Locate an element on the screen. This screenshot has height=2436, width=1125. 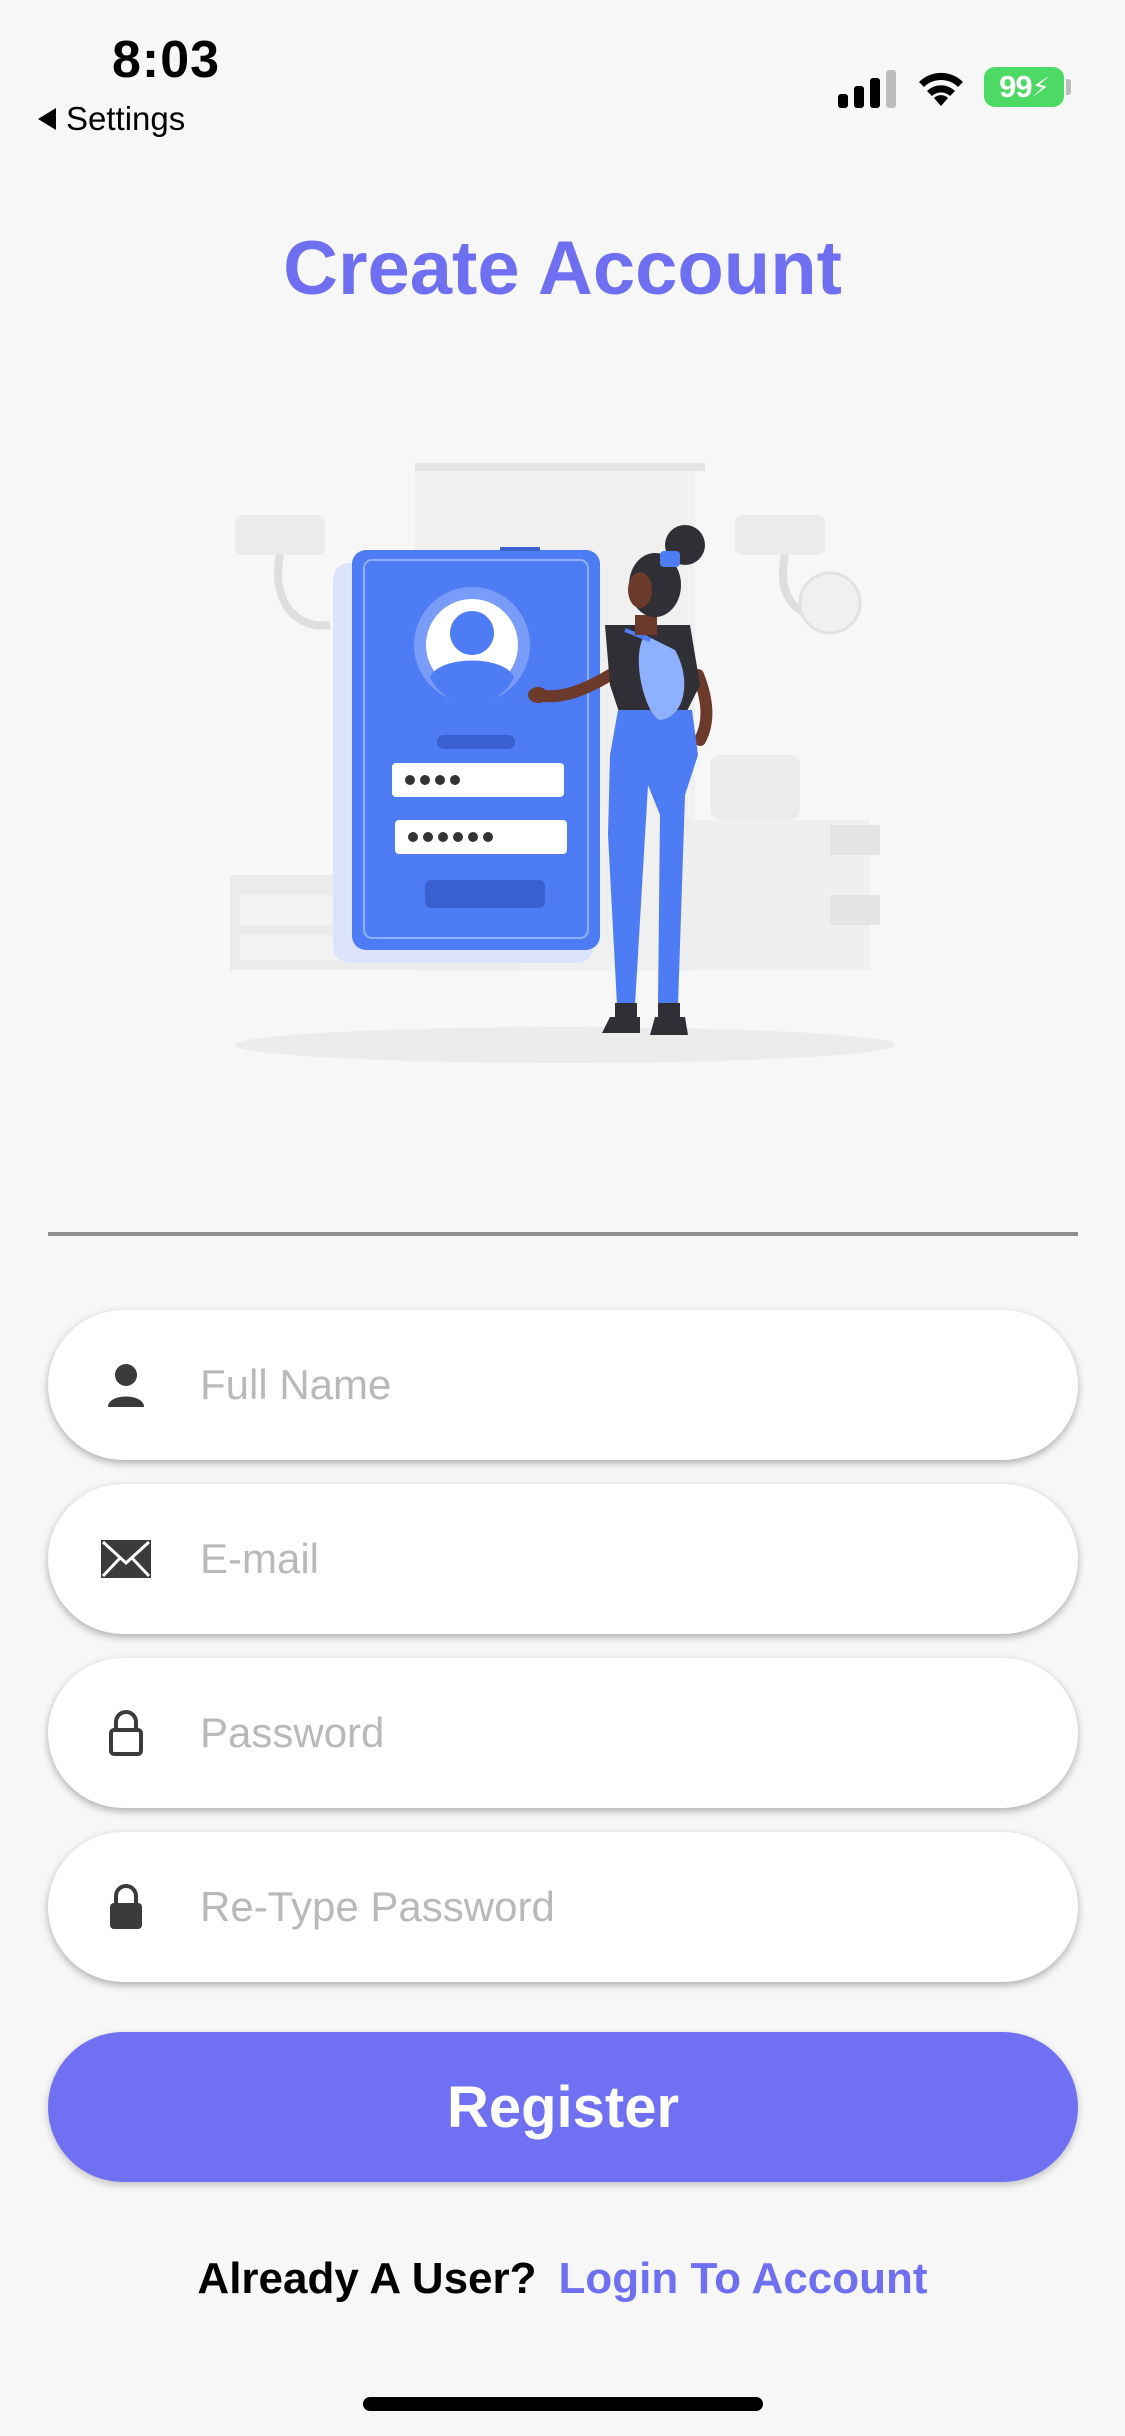
person-icon is located at coordinates (126, 1385).